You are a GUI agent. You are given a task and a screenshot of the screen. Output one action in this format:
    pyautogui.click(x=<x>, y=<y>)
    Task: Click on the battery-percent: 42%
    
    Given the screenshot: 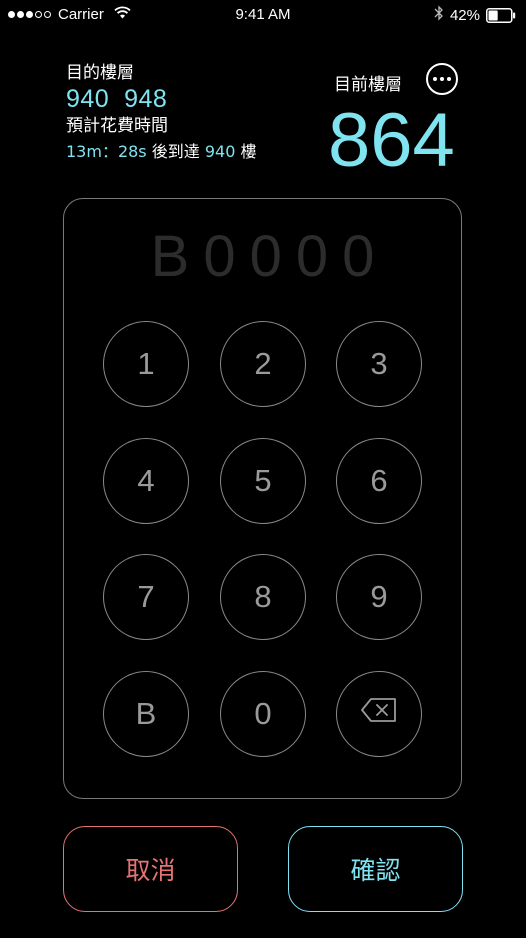 What is the action you would take?
    pyautogui.click(x=464, y=15)
    